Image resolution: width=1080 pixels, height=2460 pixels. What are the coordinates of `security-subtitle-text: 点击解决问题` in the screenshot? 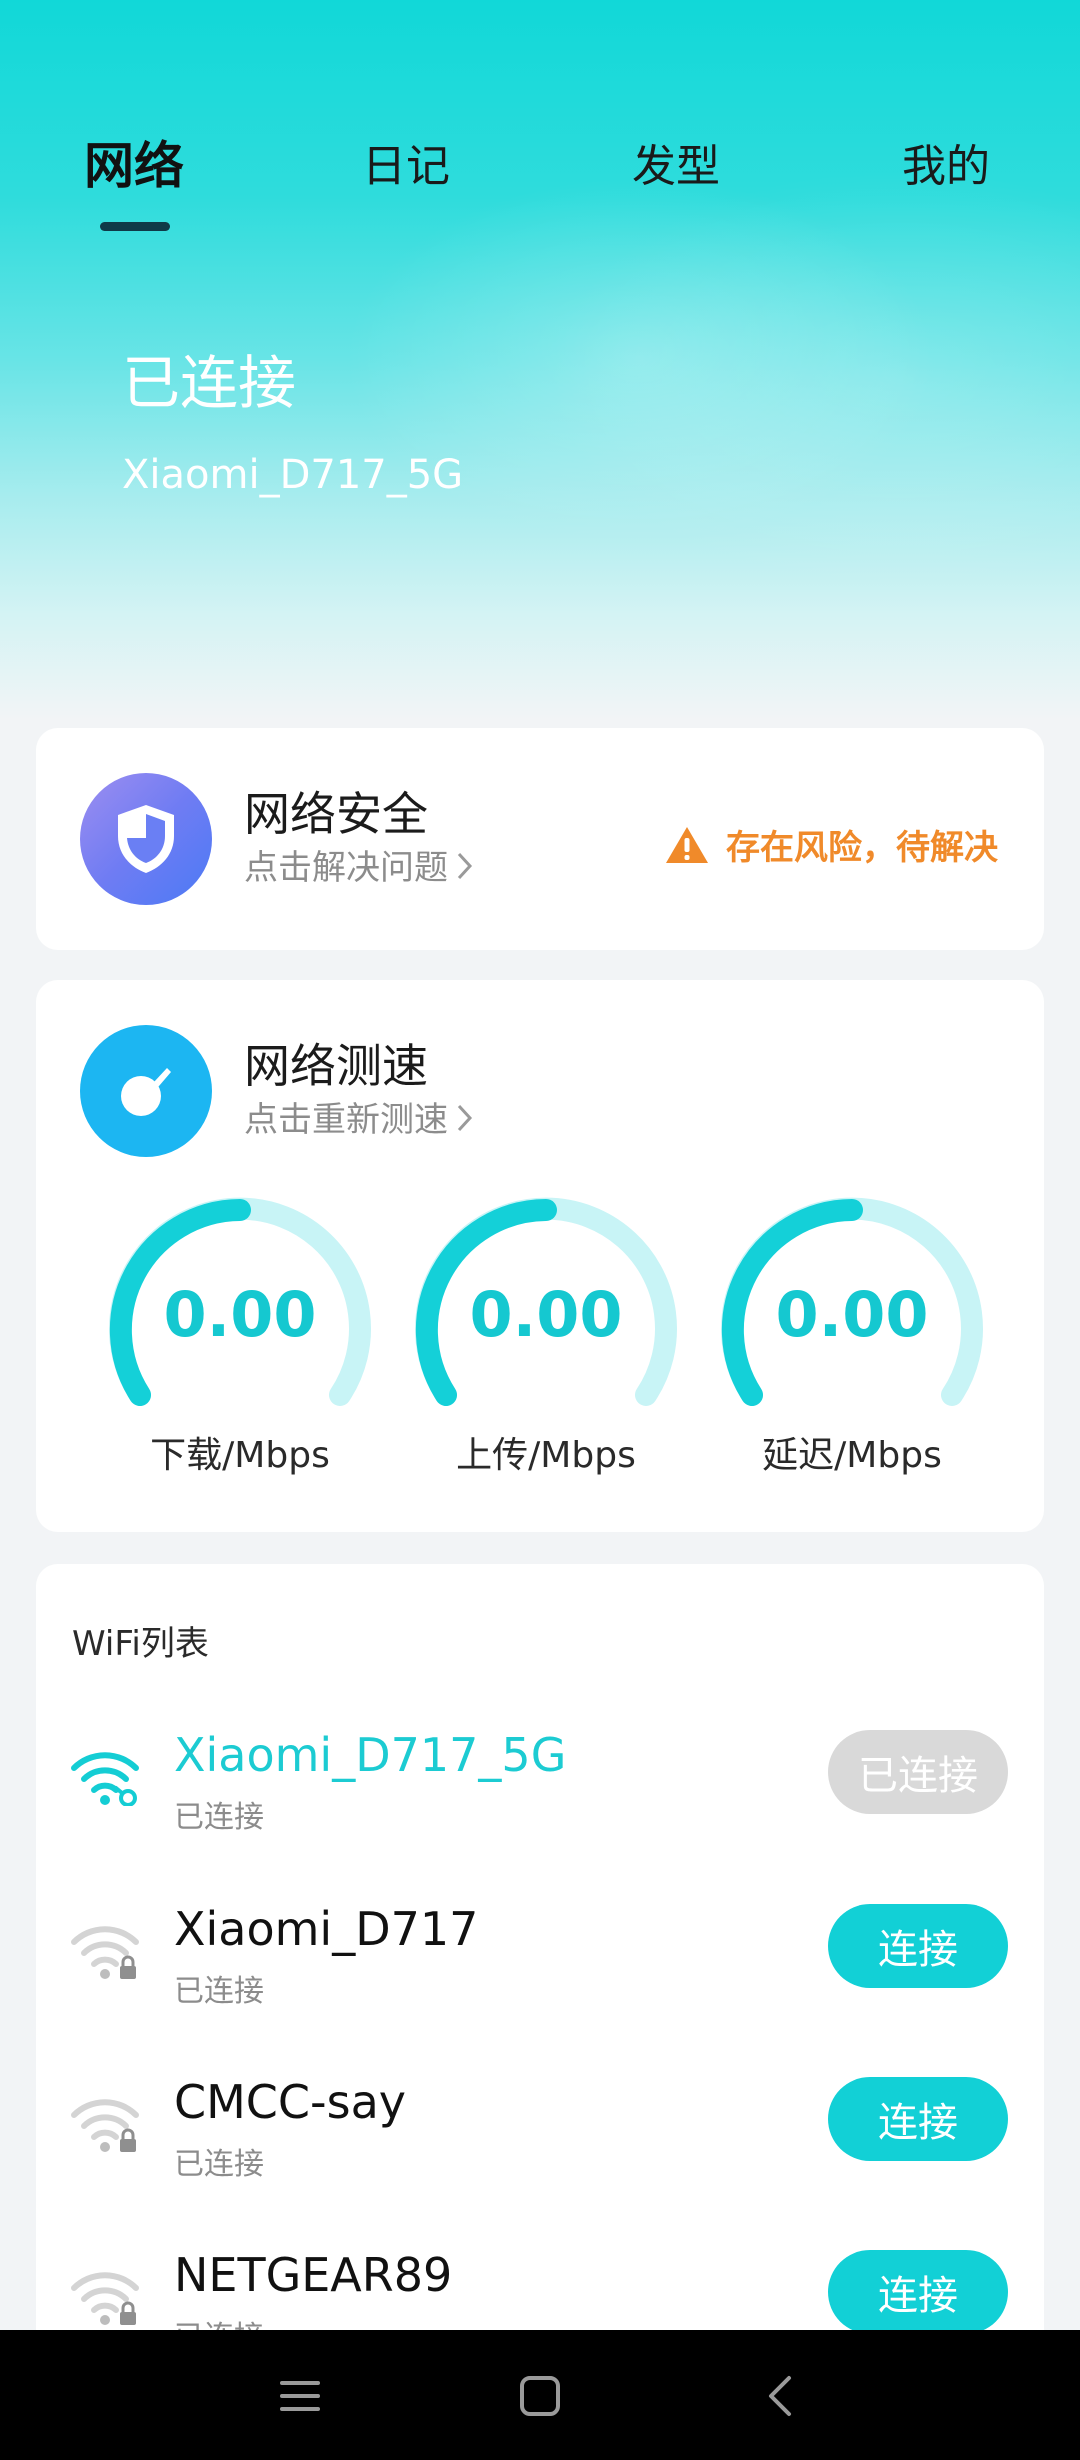 It's located at (346, 868).